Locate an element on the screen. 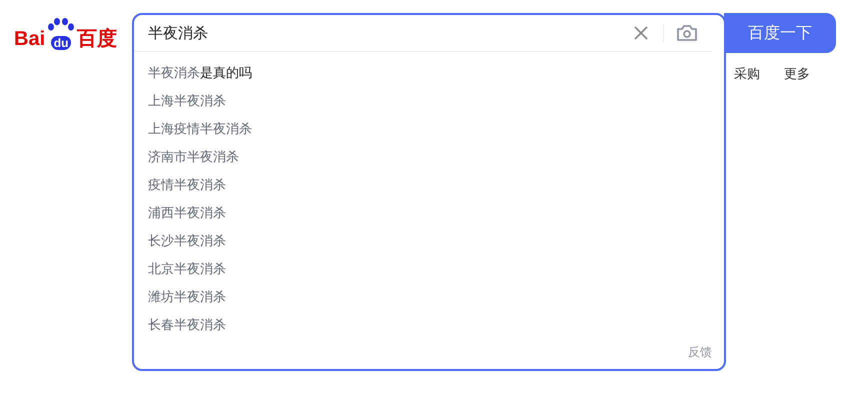 This screenshot has height=408, width=844. suggestion-item: 济南市半夜消杀 is located at coordinates (429, 158).